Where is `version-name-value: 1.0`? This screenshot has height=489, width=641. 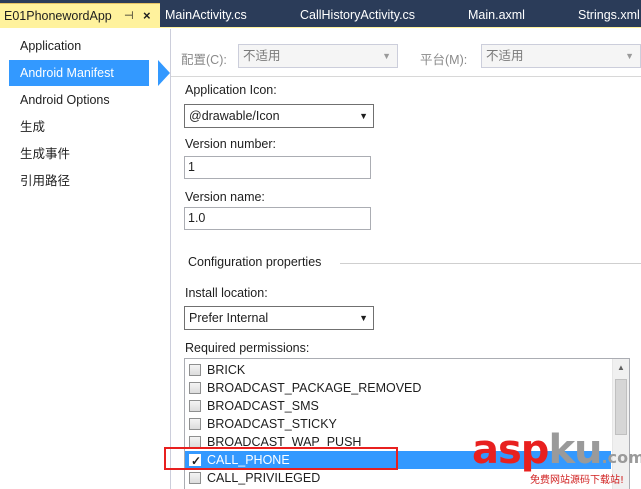
version-name-value: 1.0 is located at coordinates (197, 218).